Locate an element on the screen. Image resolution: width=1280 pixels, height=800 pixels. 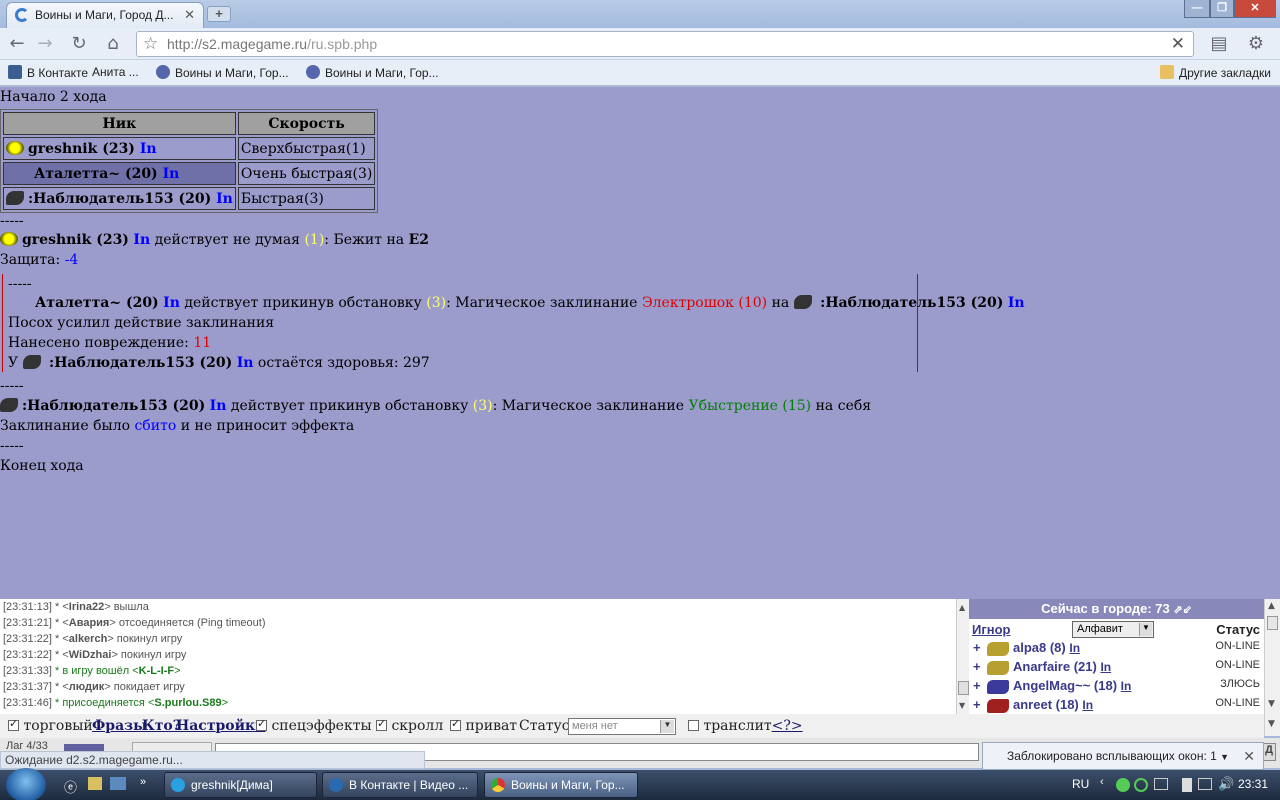
private-toggle: приват is located at coordinates (483, 725).